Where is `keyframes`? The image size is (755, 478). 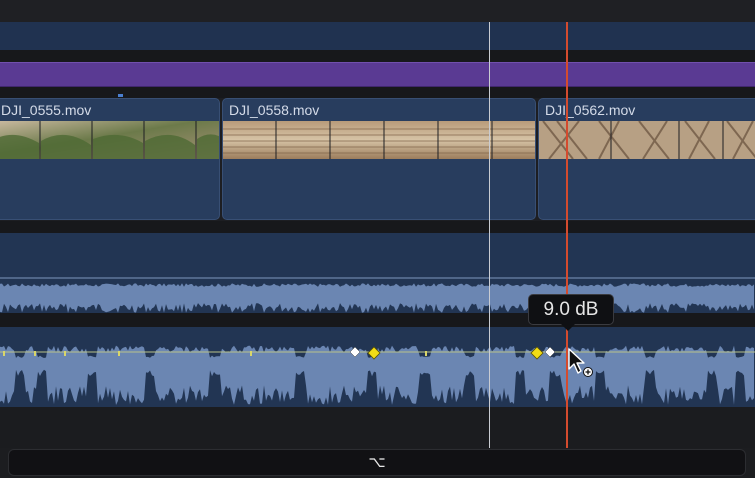
keyframes is located at coordinates (452, 353).